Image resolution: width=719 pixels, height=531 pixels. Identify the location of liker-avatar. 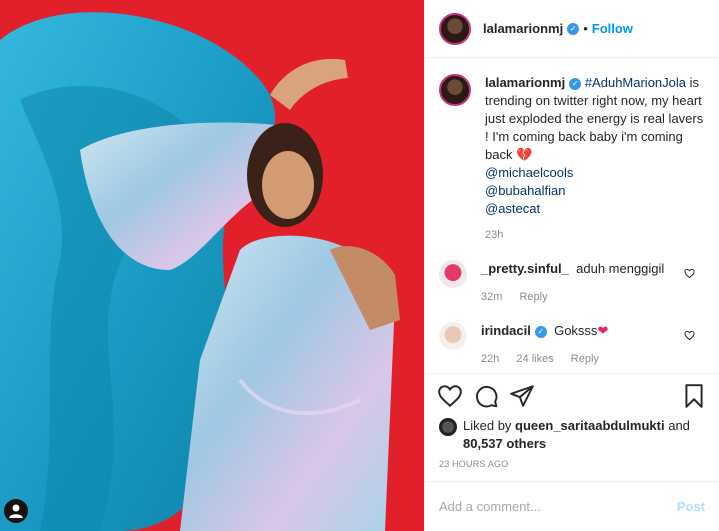
(448, 427).